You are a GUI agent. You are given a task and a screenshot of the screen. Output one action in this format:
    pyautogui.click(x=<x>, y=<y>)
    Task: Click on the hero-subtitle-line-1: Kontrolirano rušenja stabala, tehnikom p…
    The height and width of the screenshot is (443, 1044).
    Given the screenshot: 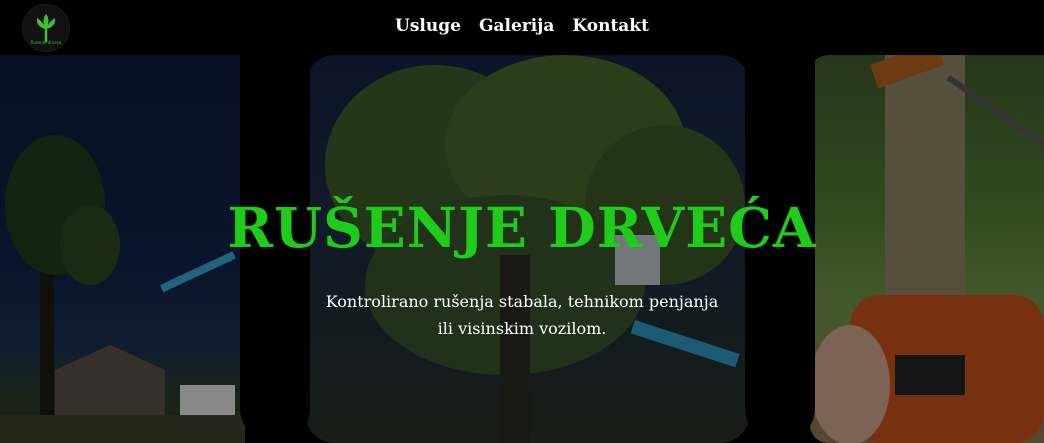 What is the action you would take?
    pyautogui.click(x=522, y=301)
    